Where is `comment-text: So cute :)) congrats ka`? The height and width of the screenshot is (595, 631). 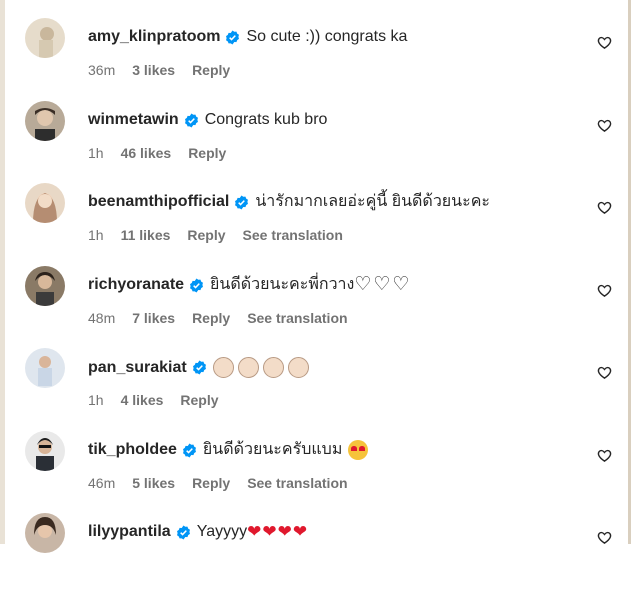 comment-text: So cute :)) congrats ka is located at coordinates (327, 36).